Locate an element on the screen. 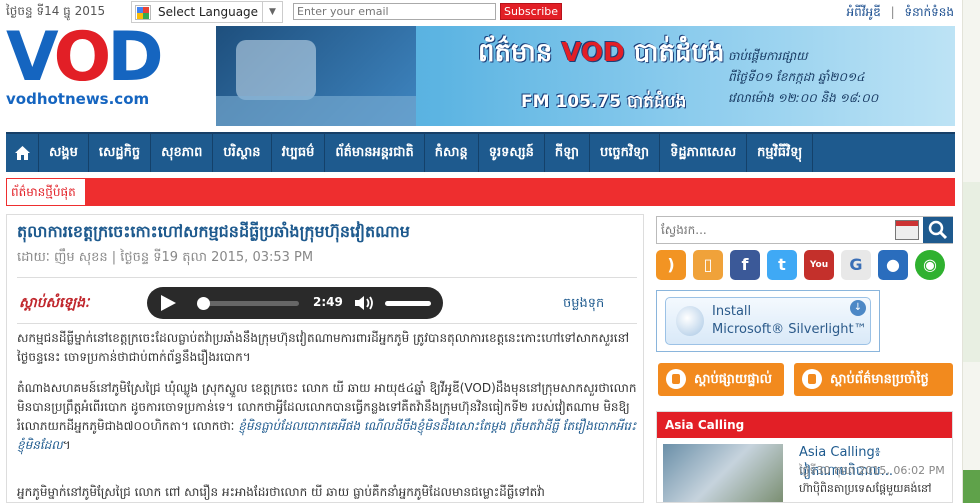 This screenshot has width=980, height=503. home-icon is located at coordinates (22, 153).